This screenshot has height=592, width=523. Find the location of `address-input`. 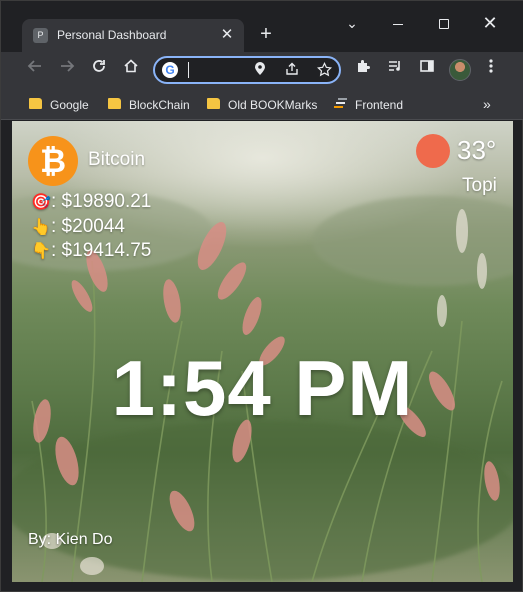

address-input is located at coordinates (217, 70).